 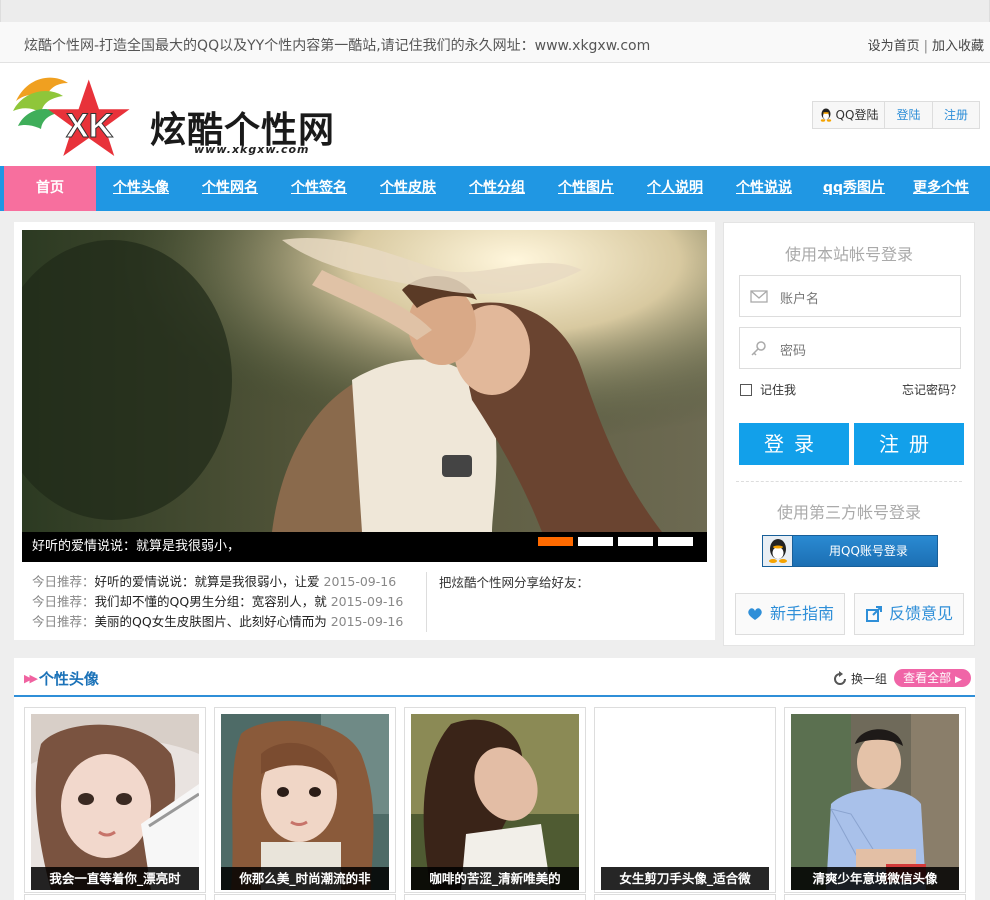 What do you see at coordinates (685, 878) in the screenshot?
I see `avatar-caption: 女生剪刀手头像_适合微` at bounding box center [685, 878].